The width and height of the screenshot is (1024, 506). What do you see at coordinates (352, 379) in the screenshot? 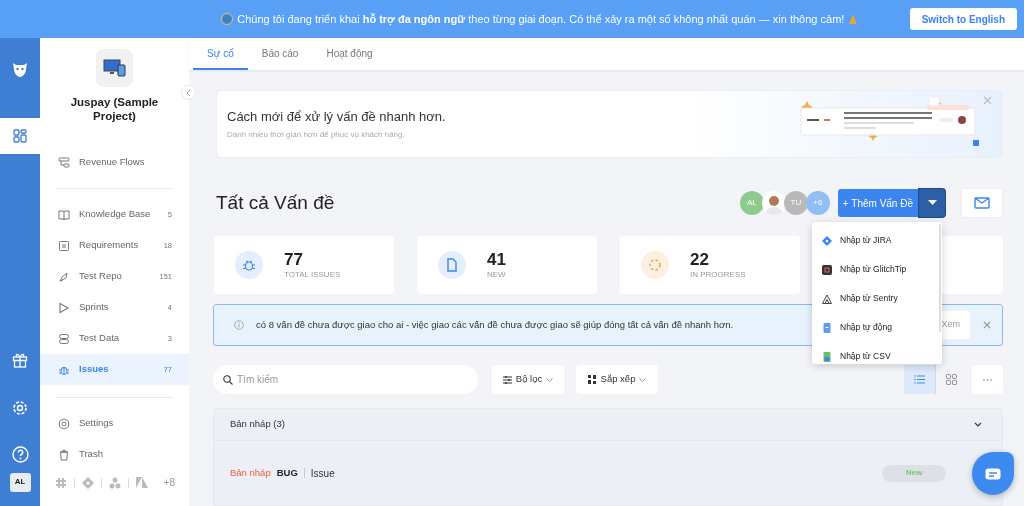
I see `search-input: Tìm kiếm` at bounding box center [352, 379].